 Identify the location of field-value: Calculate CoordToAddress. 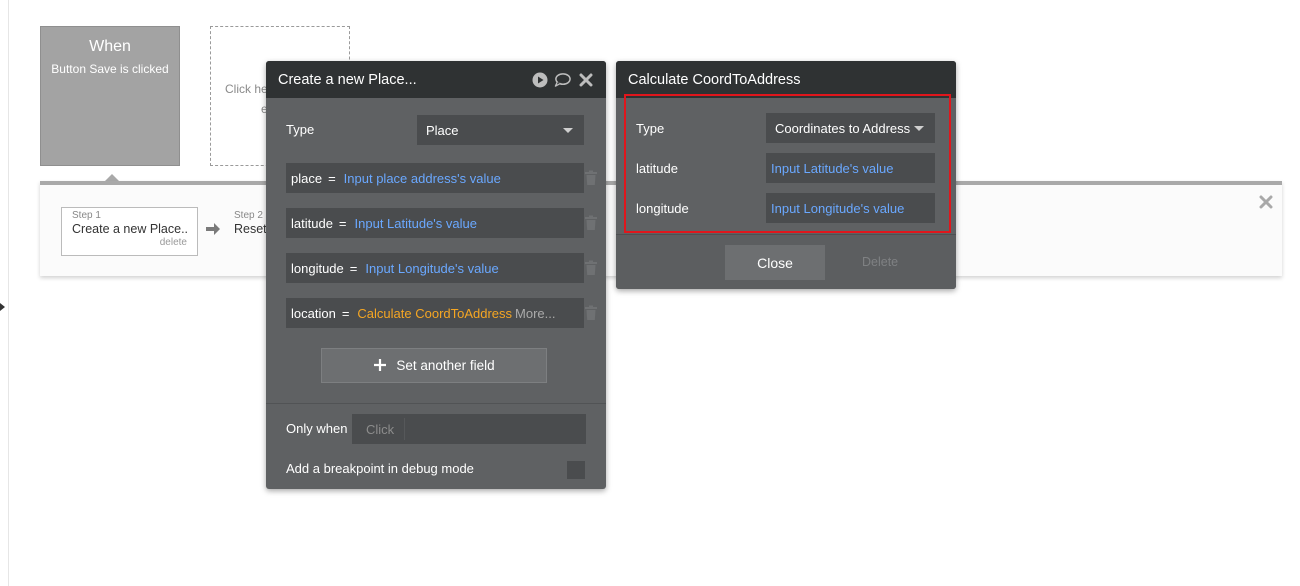
(434, 313).